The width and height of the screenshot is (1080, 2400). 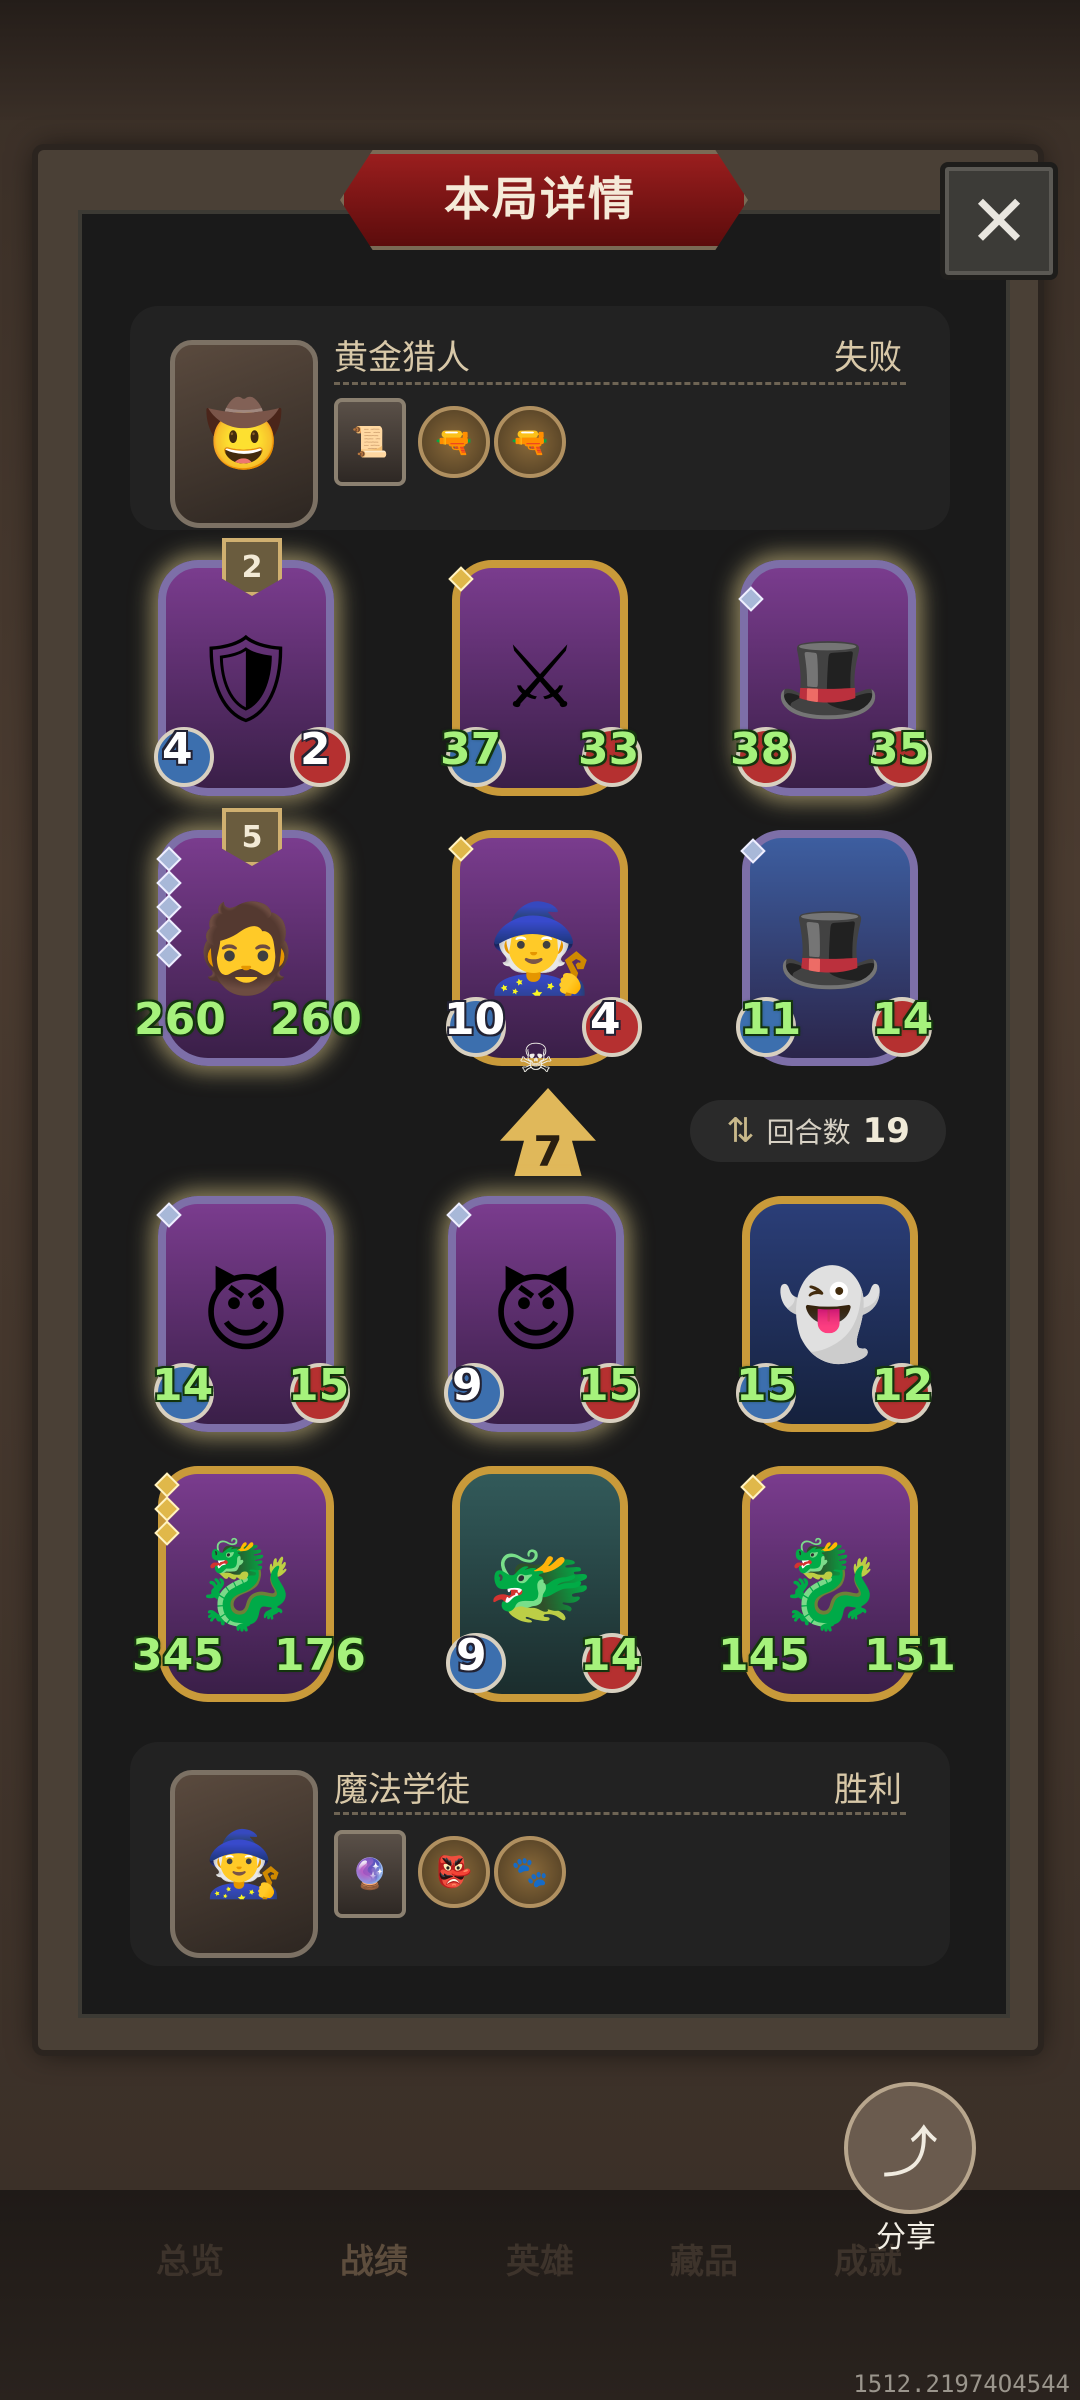 What do you see at coordinates (315, 749) in the screenshot?
I see `card-health: 2` at bounding box center [315, 749].